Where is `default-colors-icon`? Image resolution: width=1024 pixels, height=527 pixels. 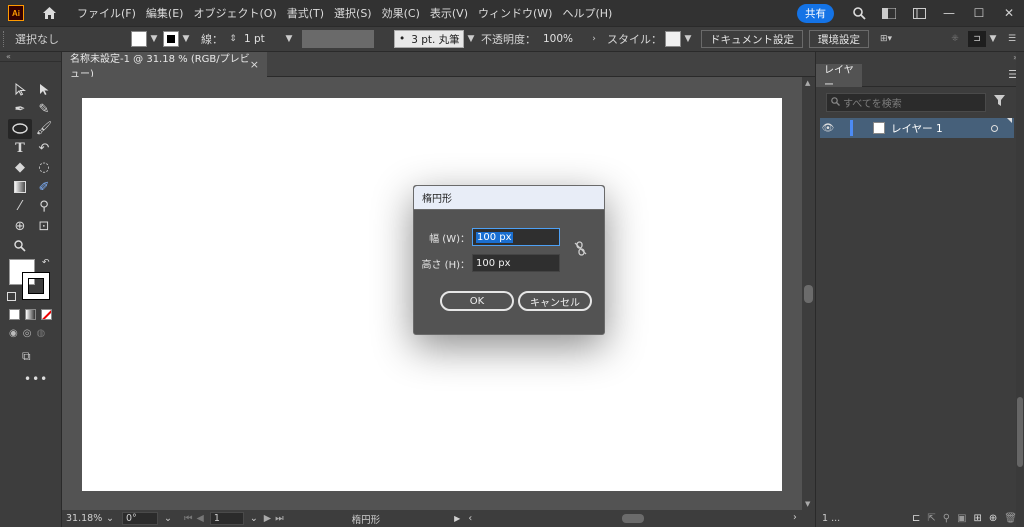
default-colors-icon is located at coordinates (11, 296).